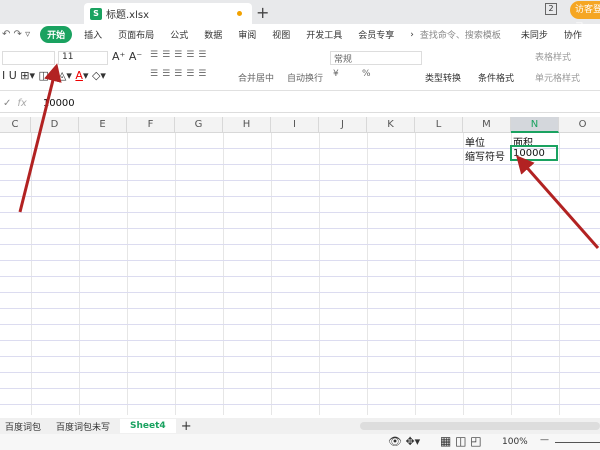 The width and height of the screenshot is (600, 450). What do you see at coordinates (480, 426) in the screenshot?
I see `horizontal-scrollbar` at bounding box center [480, 426].